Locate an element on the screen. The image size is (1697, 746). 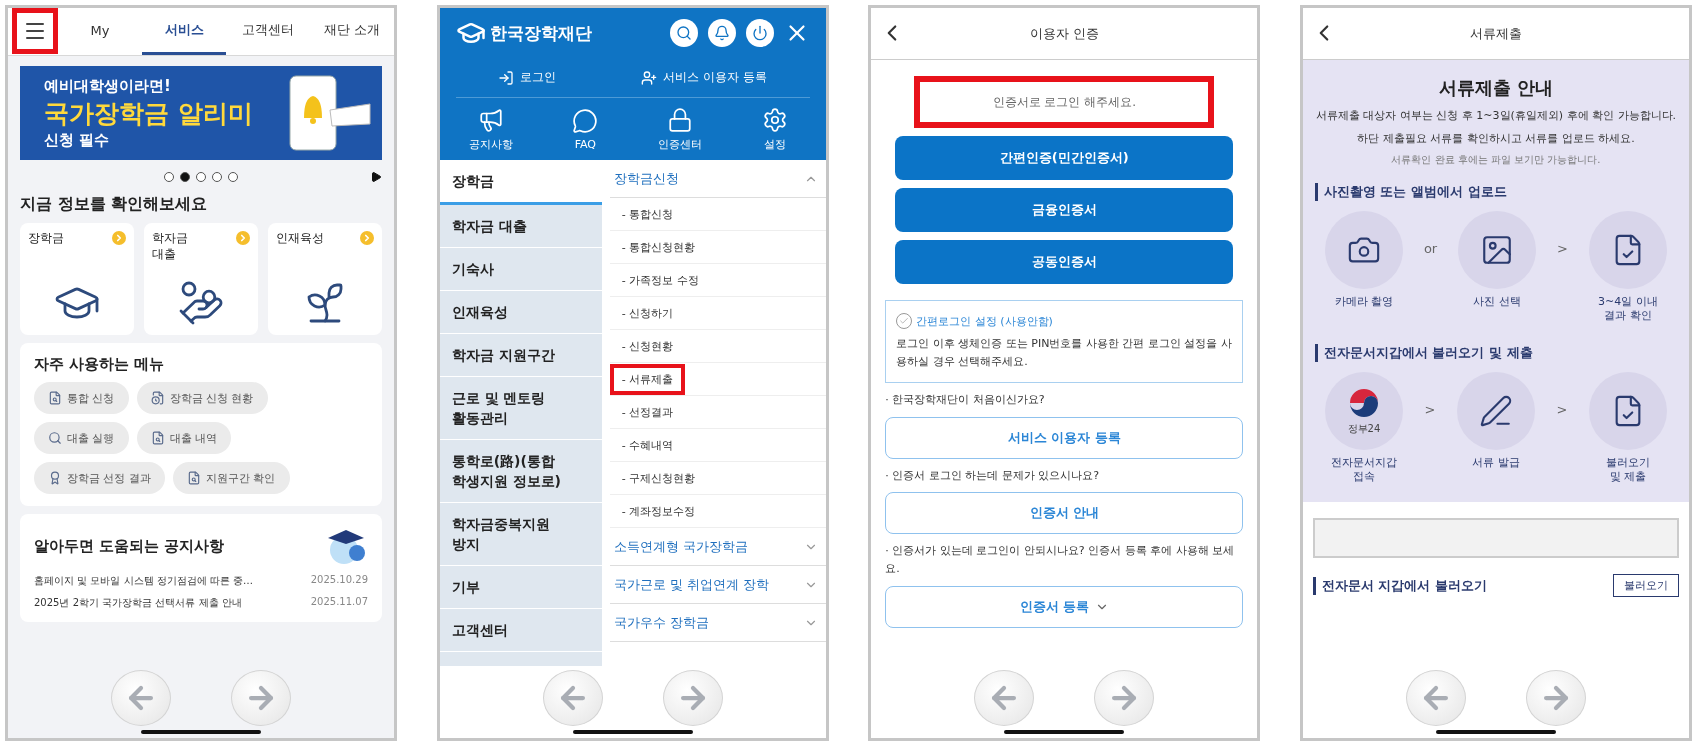
page-title: 이용자 인증 is located at coordinates (1064, 33).